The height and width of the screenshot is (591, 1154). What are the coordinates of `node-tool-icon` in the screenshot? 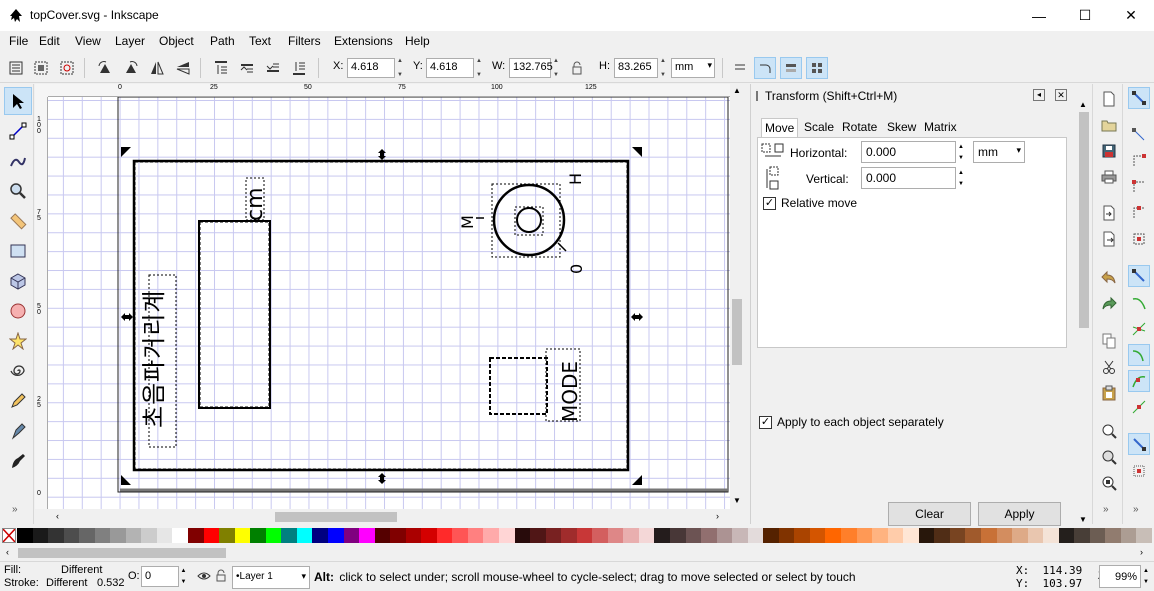 It's located at (18, 131).